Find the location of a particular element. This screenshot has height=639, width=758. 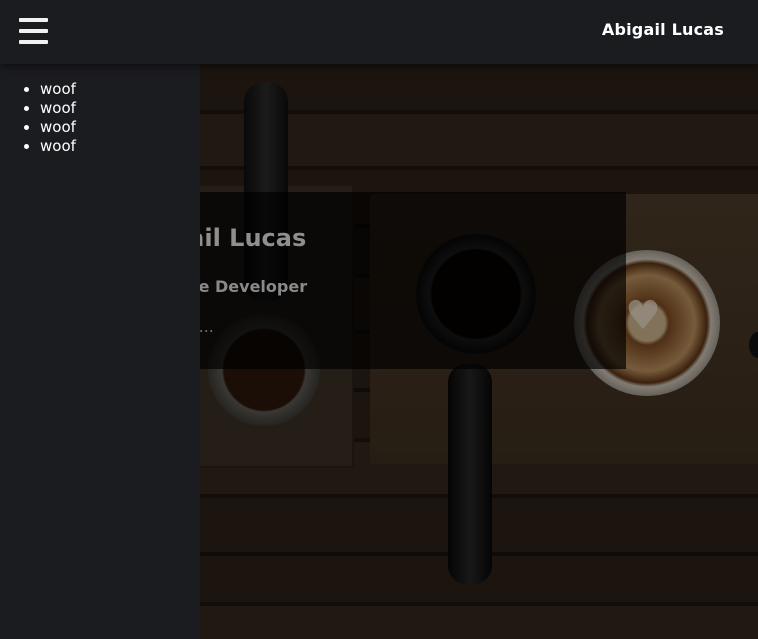

top-navbar: Abigail Lucas is located at coordinates (379, 32).